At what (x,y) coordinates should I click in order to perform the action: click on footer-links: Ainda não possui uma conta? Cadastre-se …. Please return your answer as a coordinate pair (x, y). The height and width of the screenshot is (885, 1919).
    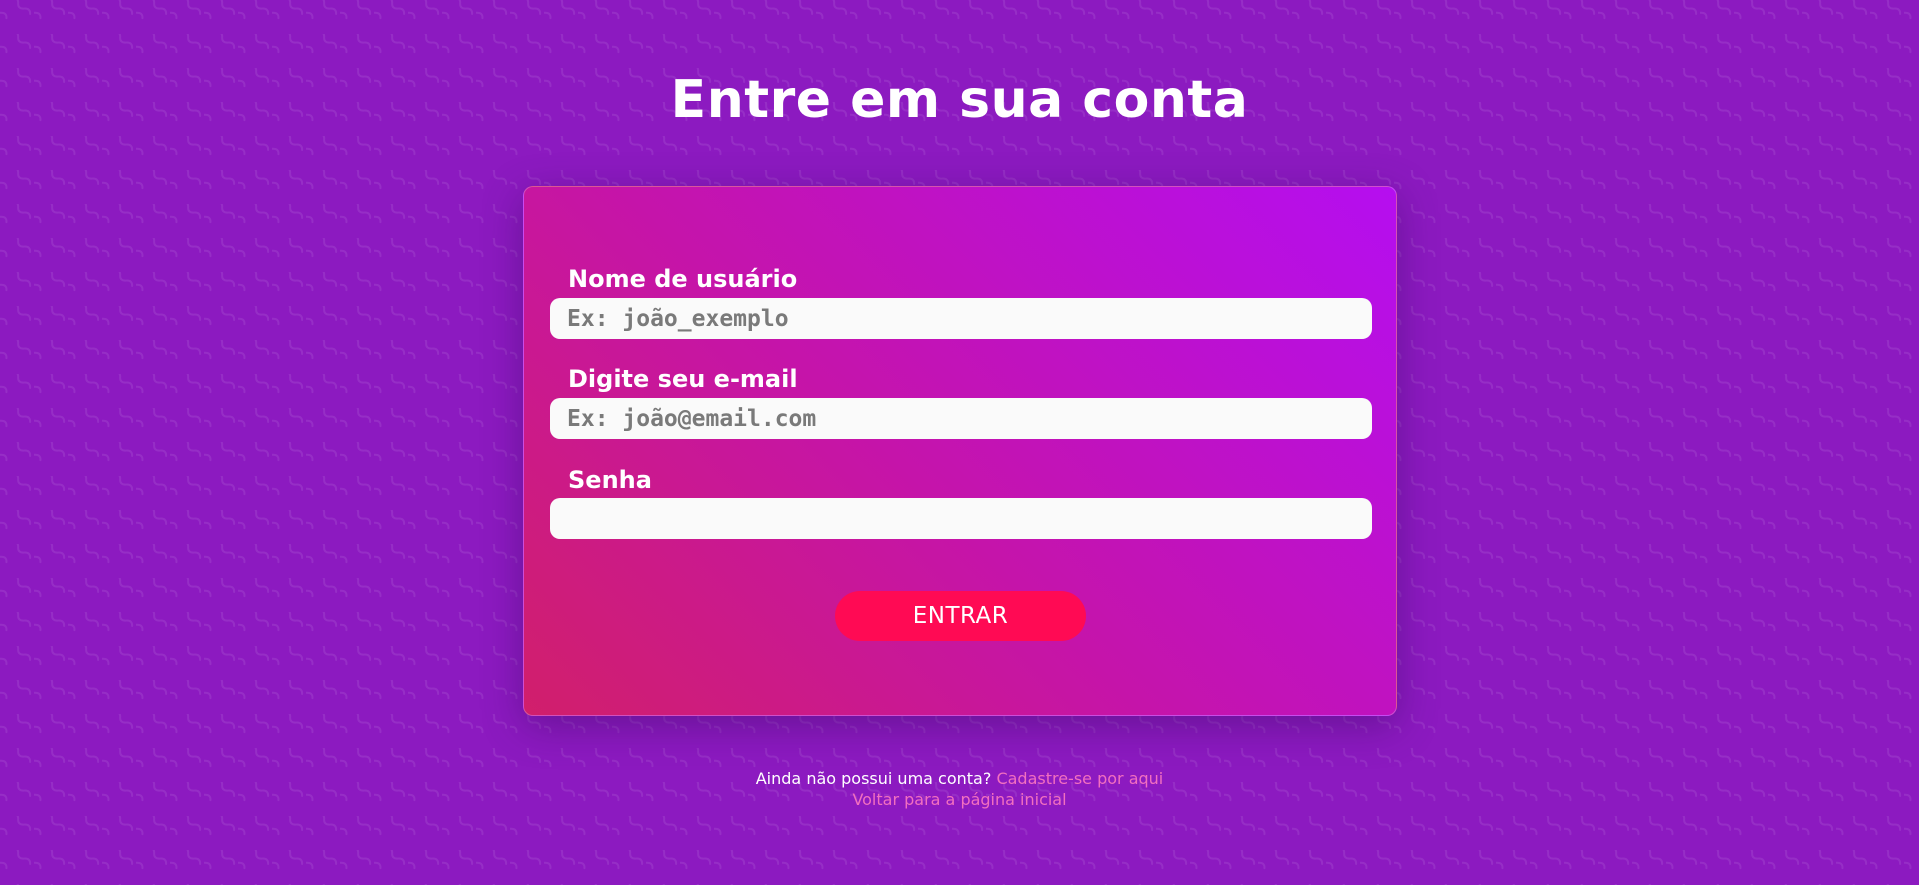
    Looking at the image, I should click on (959, 789).